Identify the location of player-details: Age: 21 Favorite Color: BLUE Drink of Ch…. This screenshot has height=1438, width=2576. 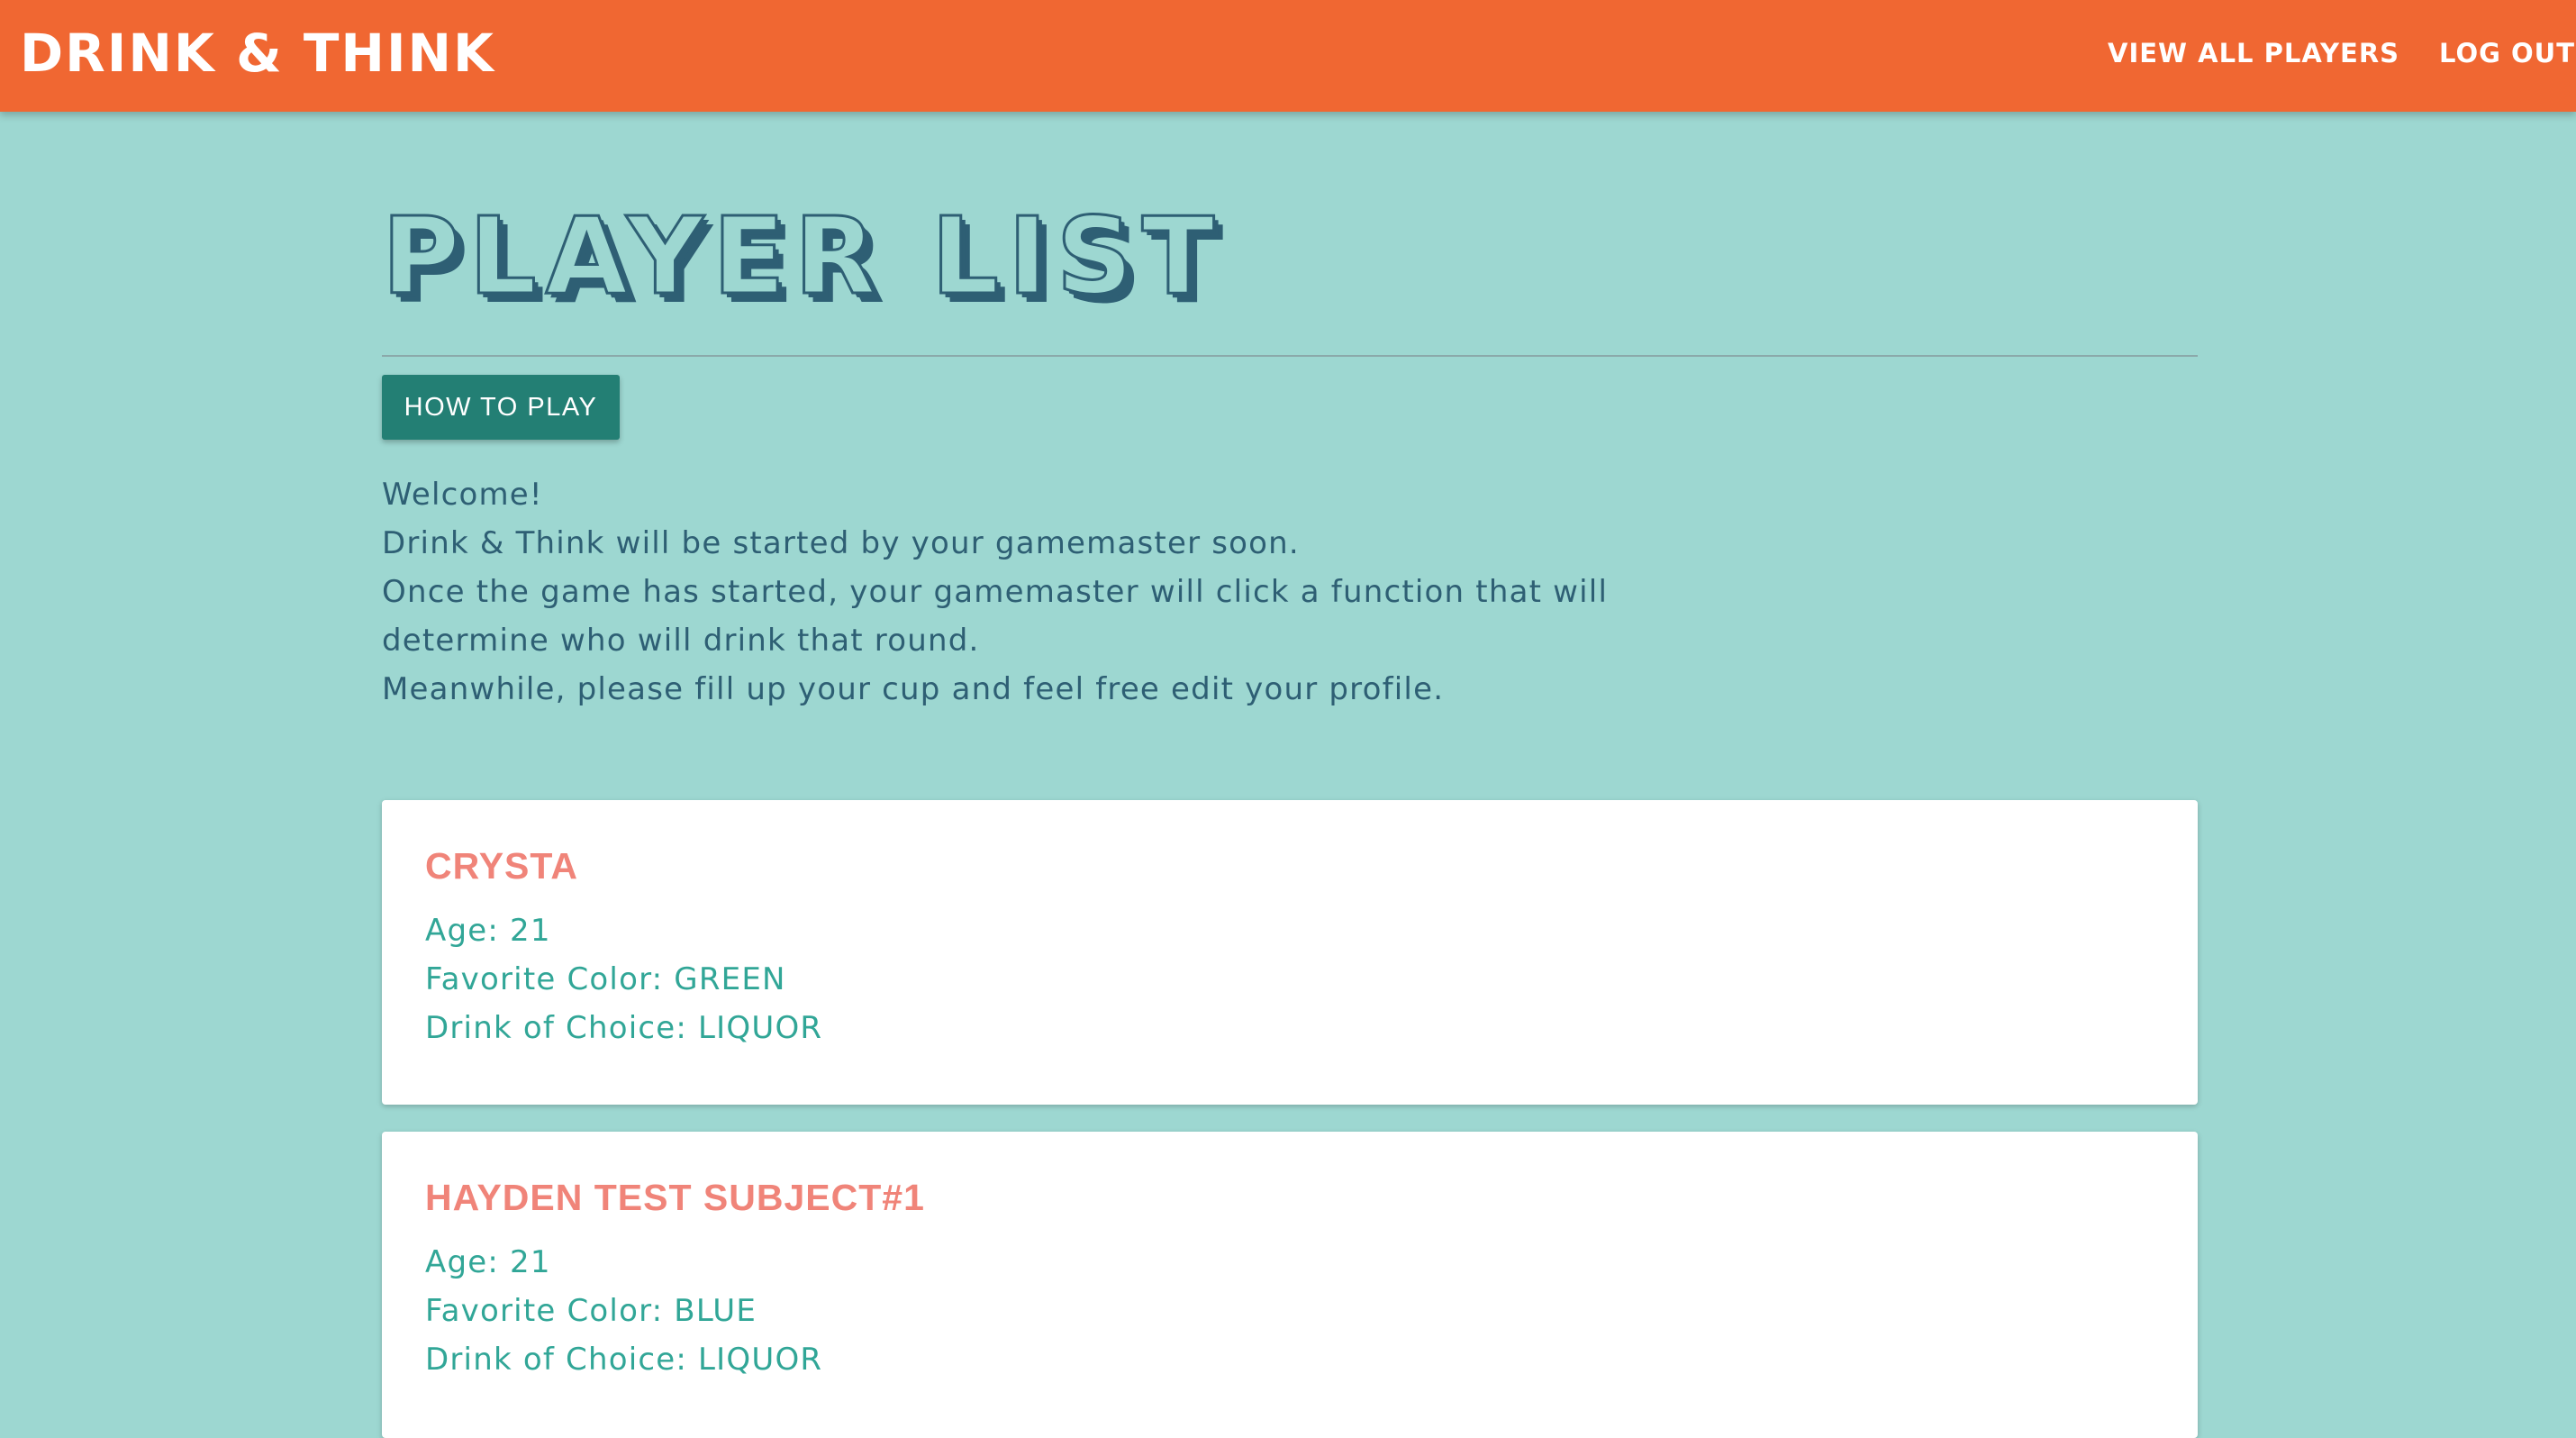
(623, 1311).